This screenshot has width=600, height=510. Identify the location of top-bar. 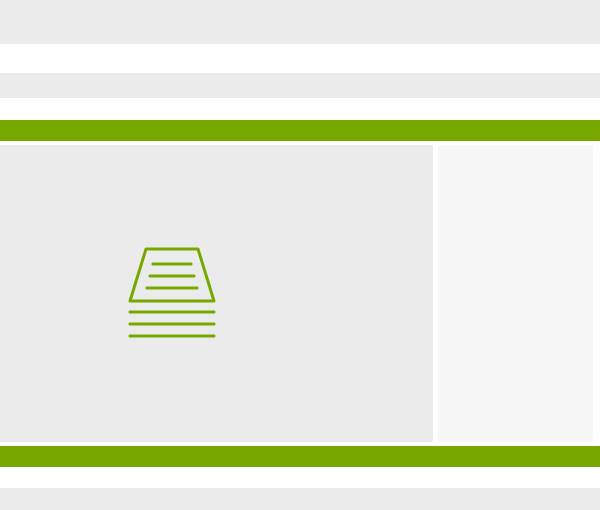
(300, 22).